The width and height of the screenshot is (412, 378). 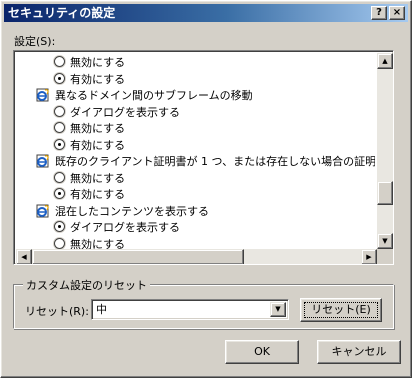 I want to click on window-title: セキュリティの設定, so click(x=62, y=13).